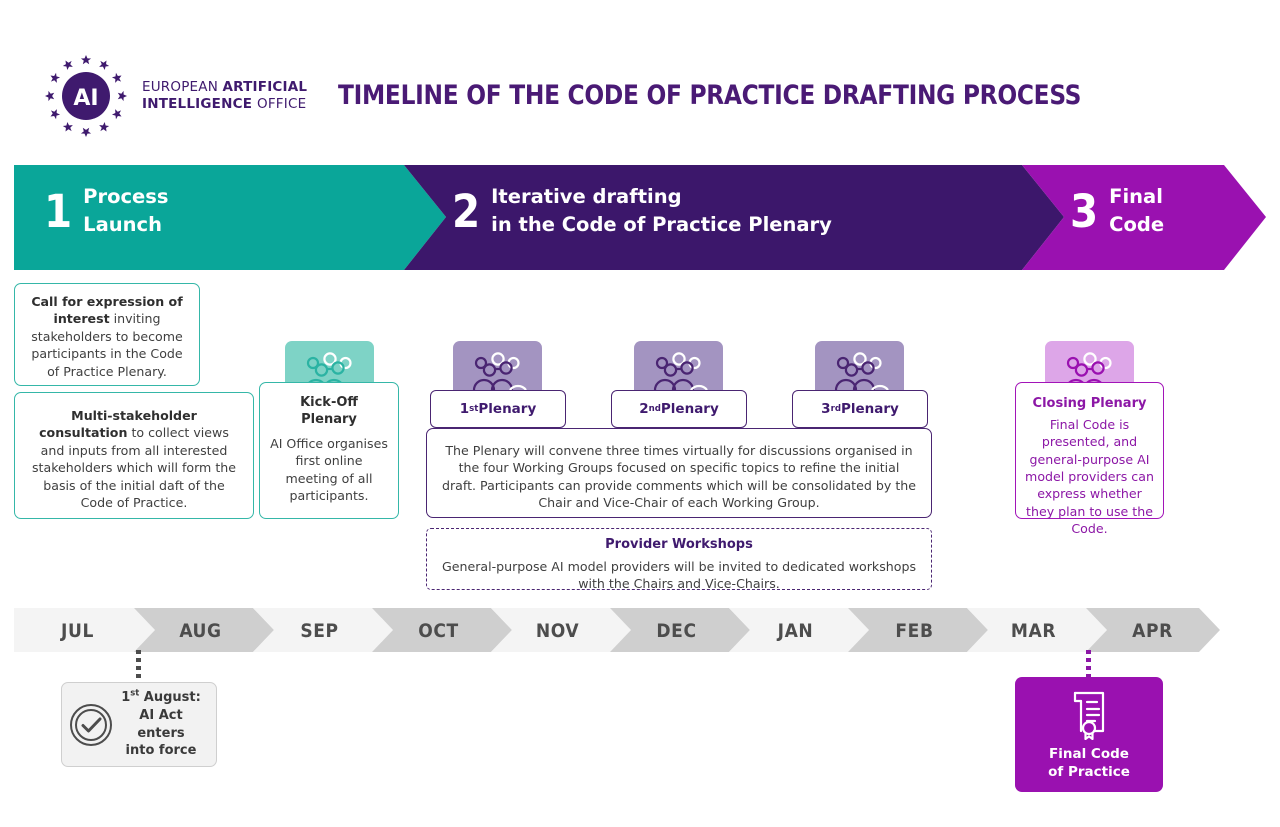 The width and height of the screenshot is (1280, 827). Describe the element at coordinates (464, 409) in the screenshot. I see `plenary-1-ordinal: 1` at that location.